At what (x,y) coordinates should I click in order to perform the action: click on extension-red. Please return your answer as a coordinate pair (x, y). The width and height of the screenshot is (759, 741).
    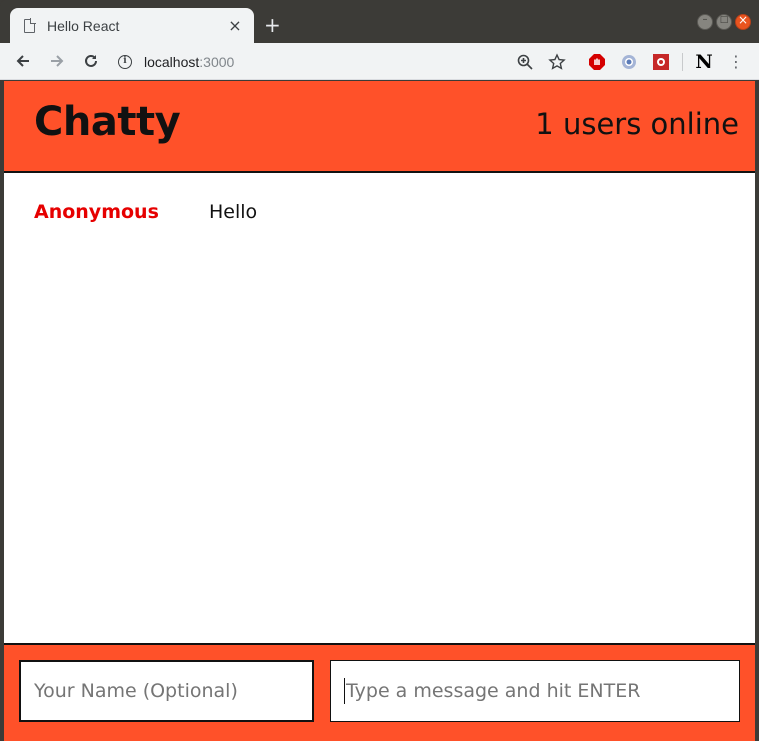
    Looking at the image, I should click on (661, 62).